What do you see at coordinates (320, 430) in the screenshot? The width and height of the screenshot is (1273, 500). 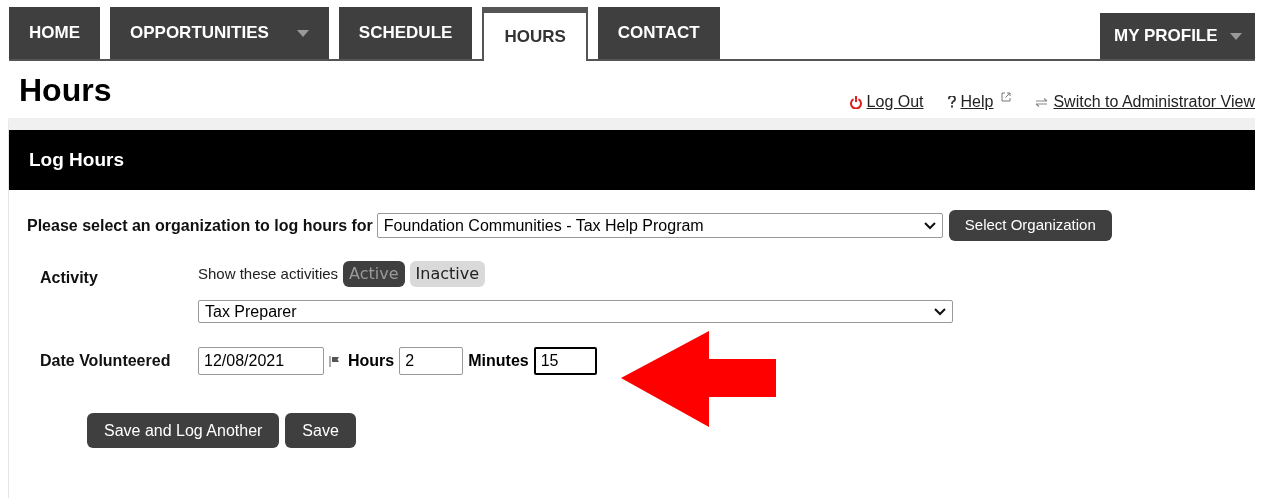 I see `action-button: Save` at bounding box center [320, 430].